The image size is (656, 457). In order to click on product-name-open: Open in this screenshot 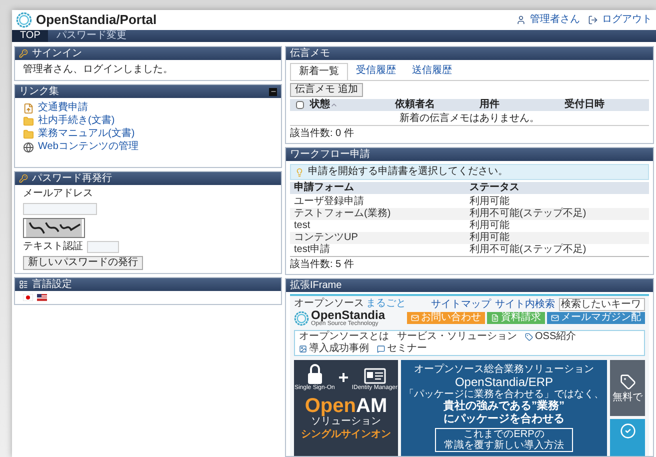, I will do `click(330, 406)`.